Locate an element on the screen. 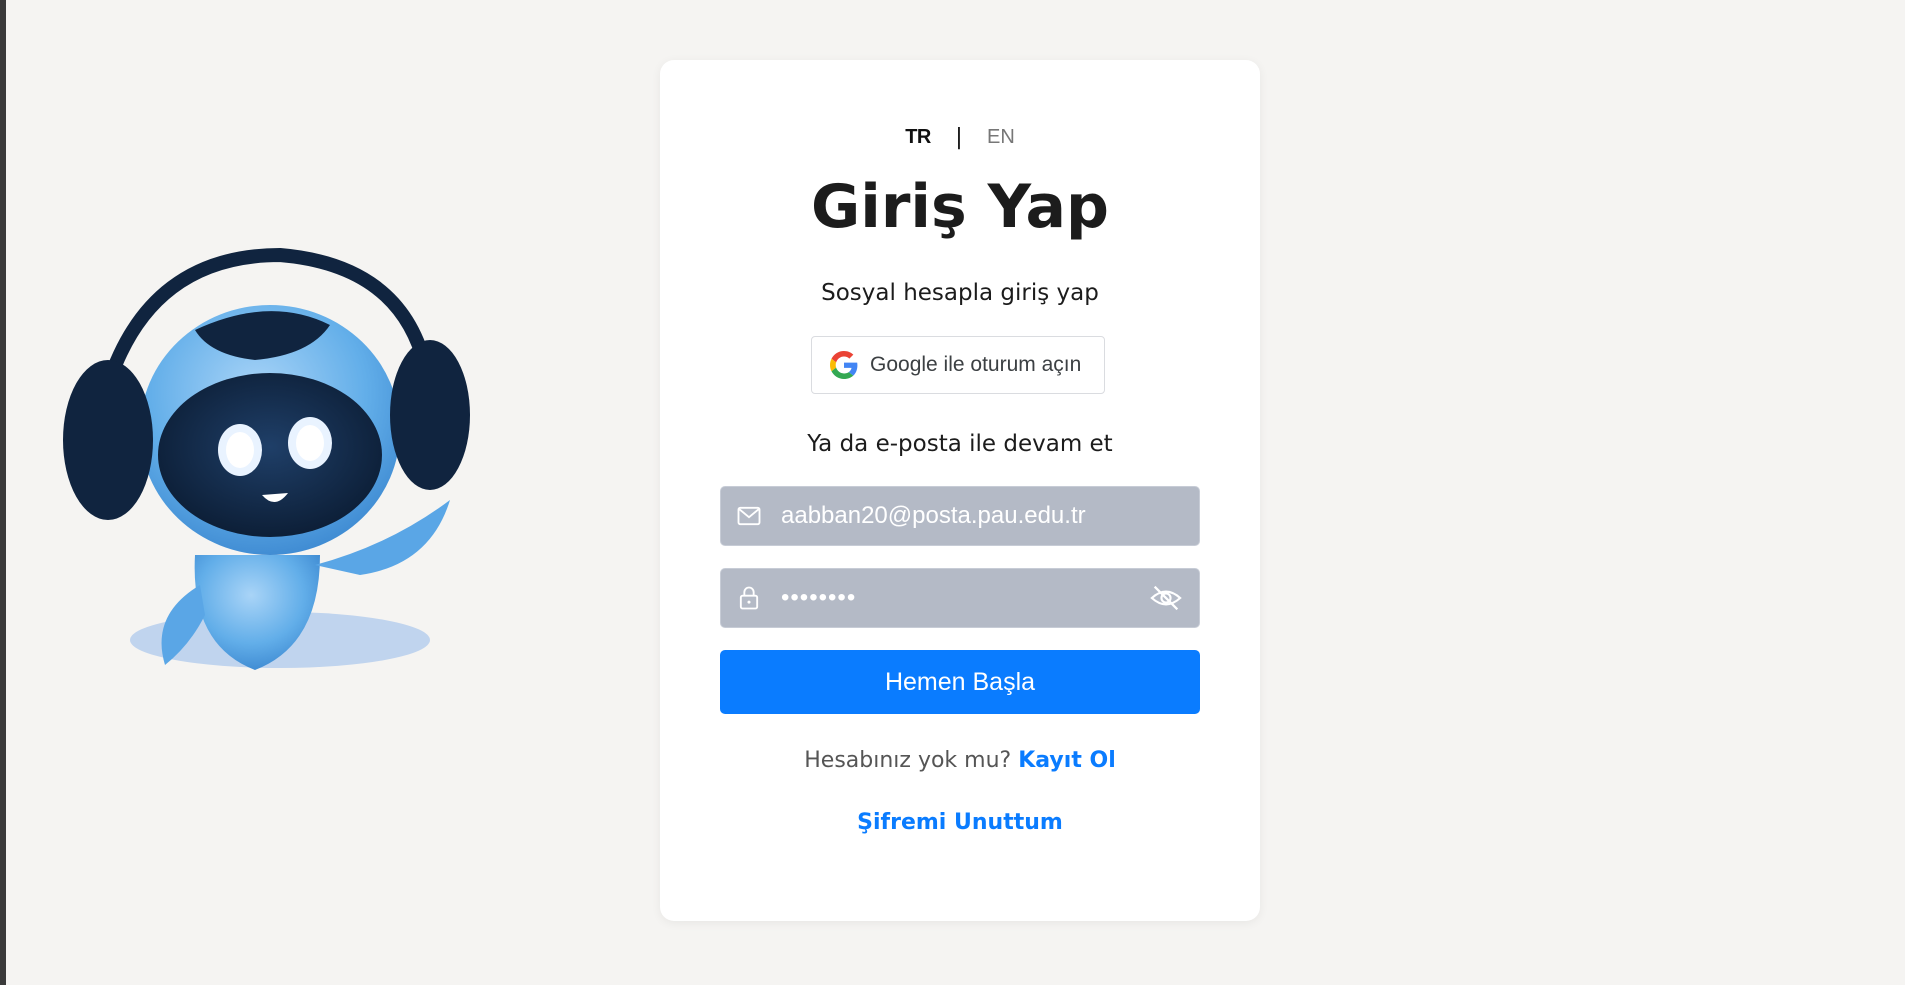 The image size is (1905, 985). google-signin-label: Google ile oturum açın is located at coordinates (976, 364).